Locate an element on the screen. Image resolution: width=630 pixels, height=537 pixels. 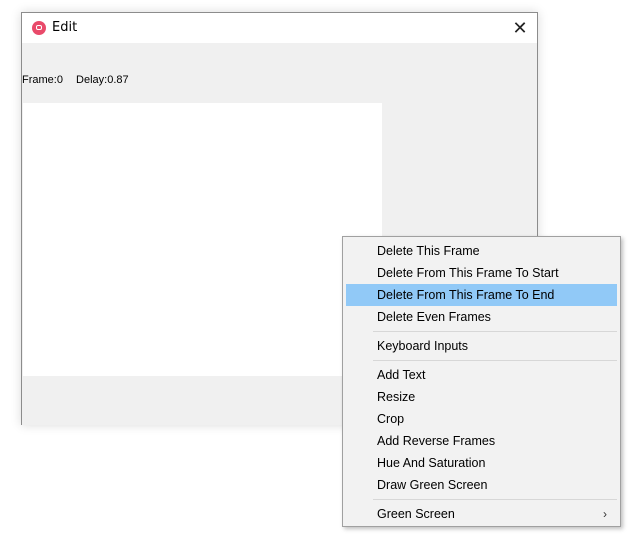
menu-item-crop: Crop is located at coordinates (481, 419).